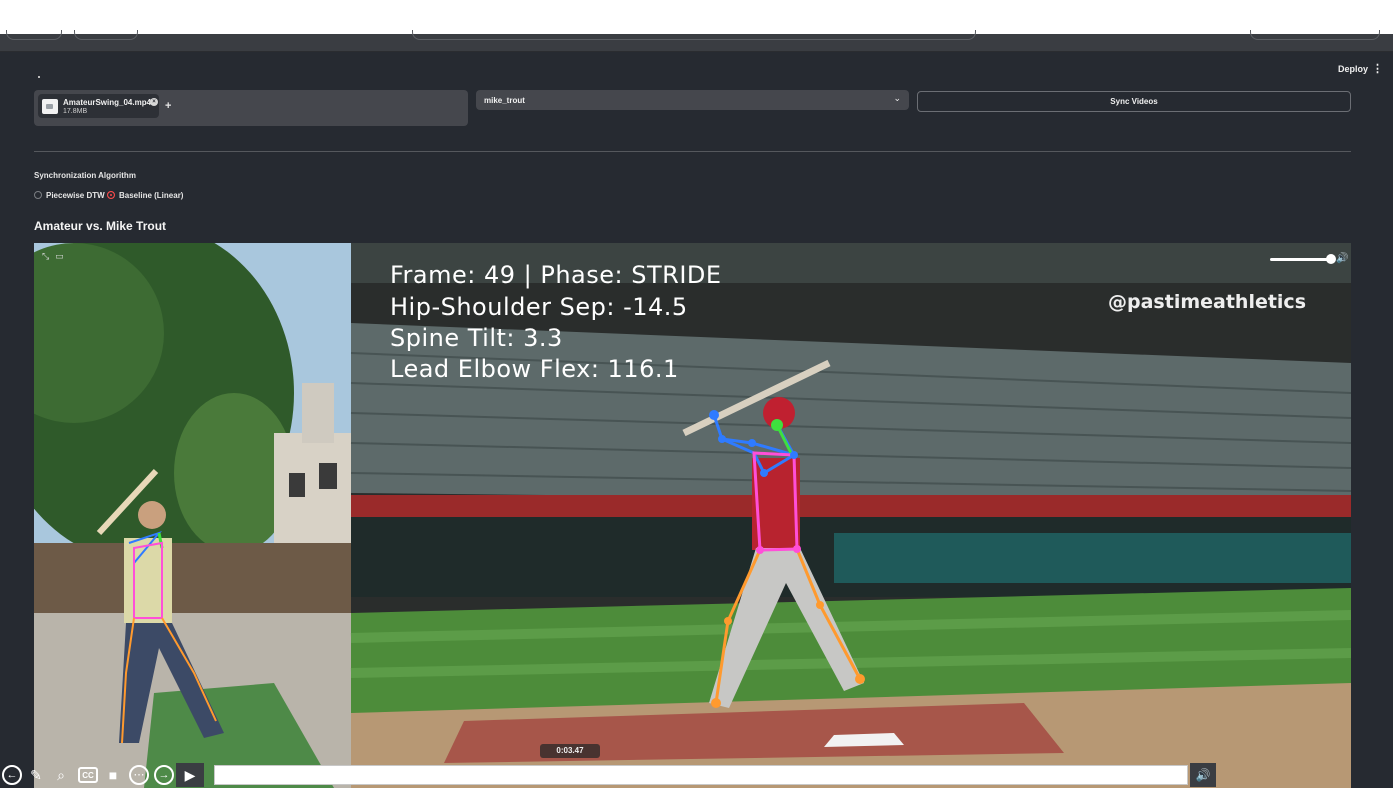 This screenshot has height=788, width=1400. I want to click on dugout-rail, so click(1092, 558).